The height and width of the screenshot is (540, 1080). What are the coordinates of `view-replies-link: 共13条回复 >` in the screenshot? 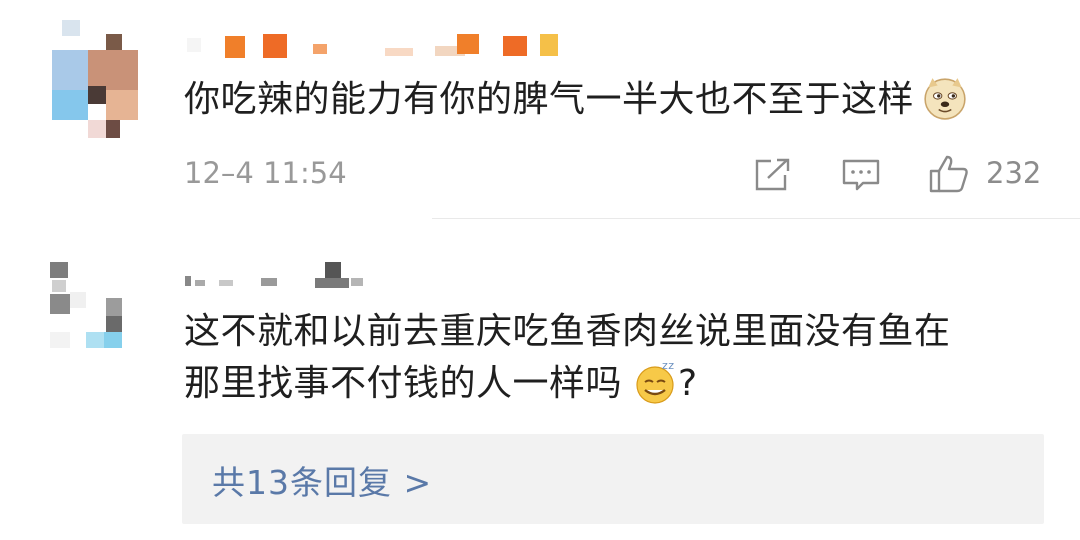 It's located at (322, 480).